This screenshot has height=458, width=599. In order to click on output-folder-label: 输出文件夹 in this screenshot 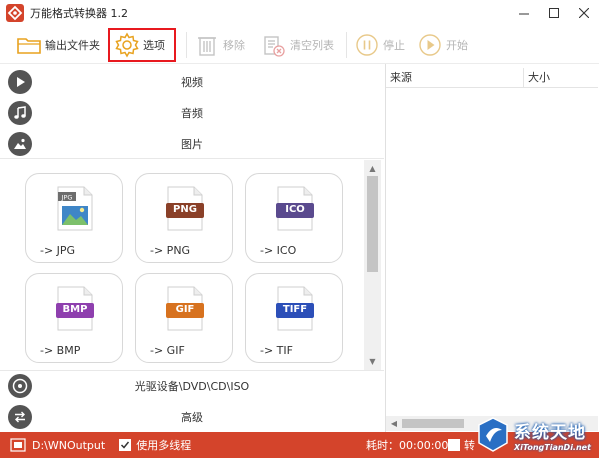, I will do `click(72, 45)`.